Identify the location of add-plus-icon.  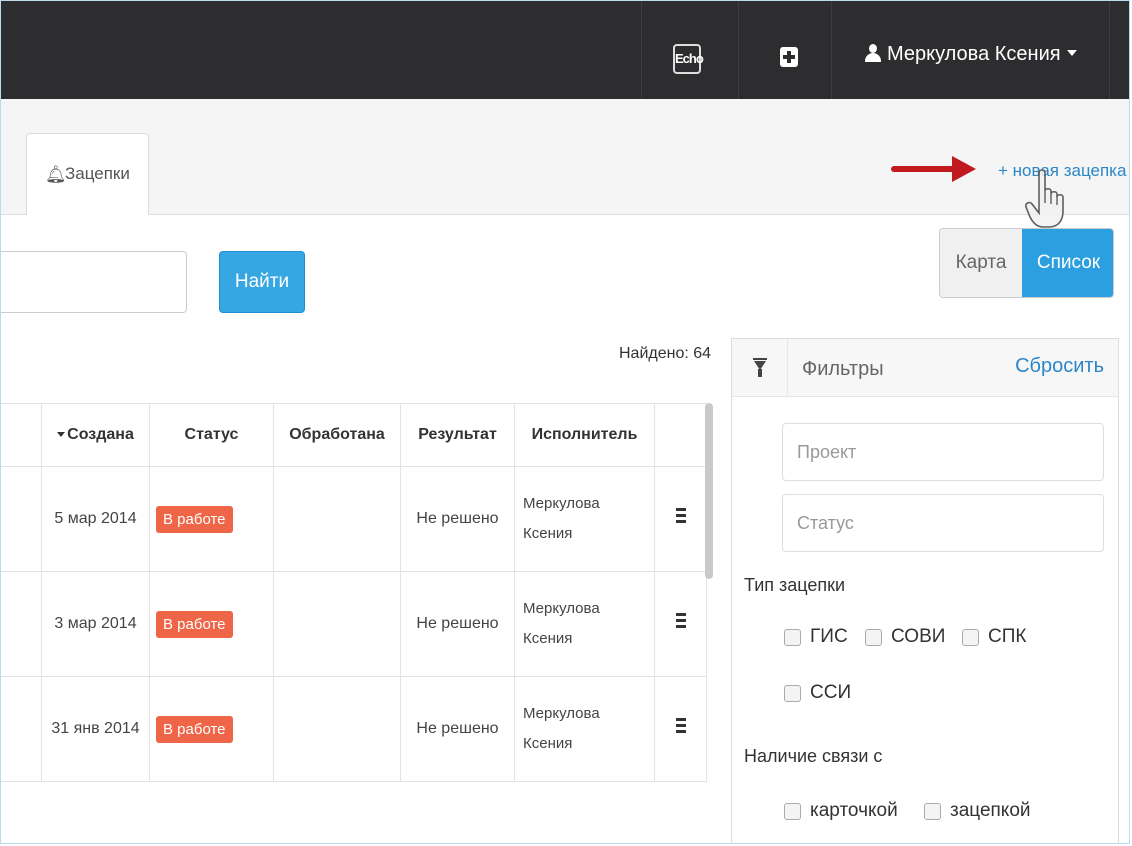
(789, 57).